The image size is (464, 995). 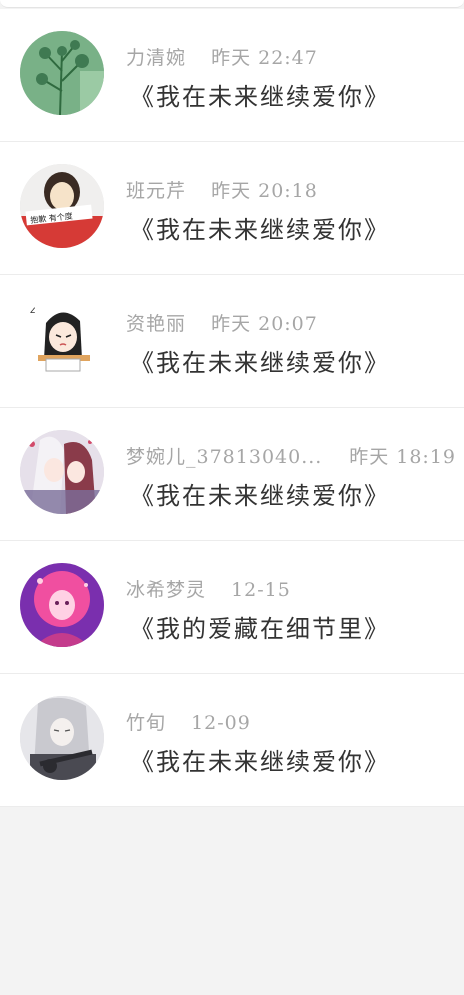 What do you see at coordinates (402, 457) in the screenshot?
I see `message-time: 昨天 18:19` at bounding box center [402, 457].